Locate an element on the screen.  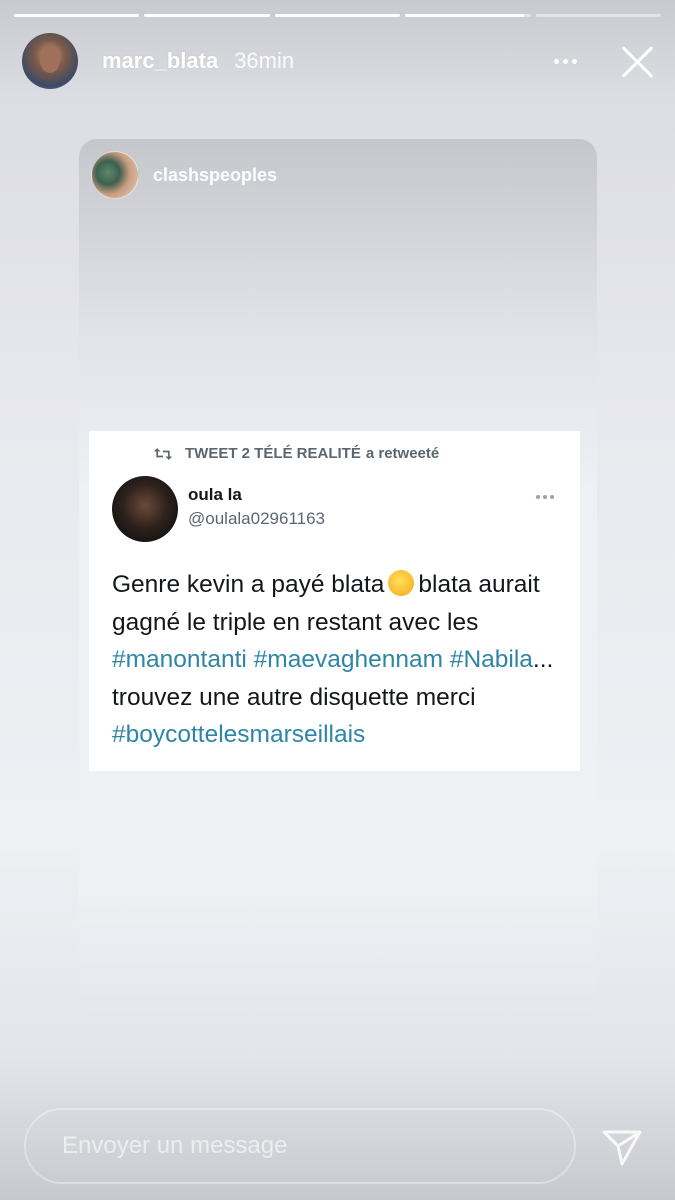
avatar is located at coordinates (50, 61).